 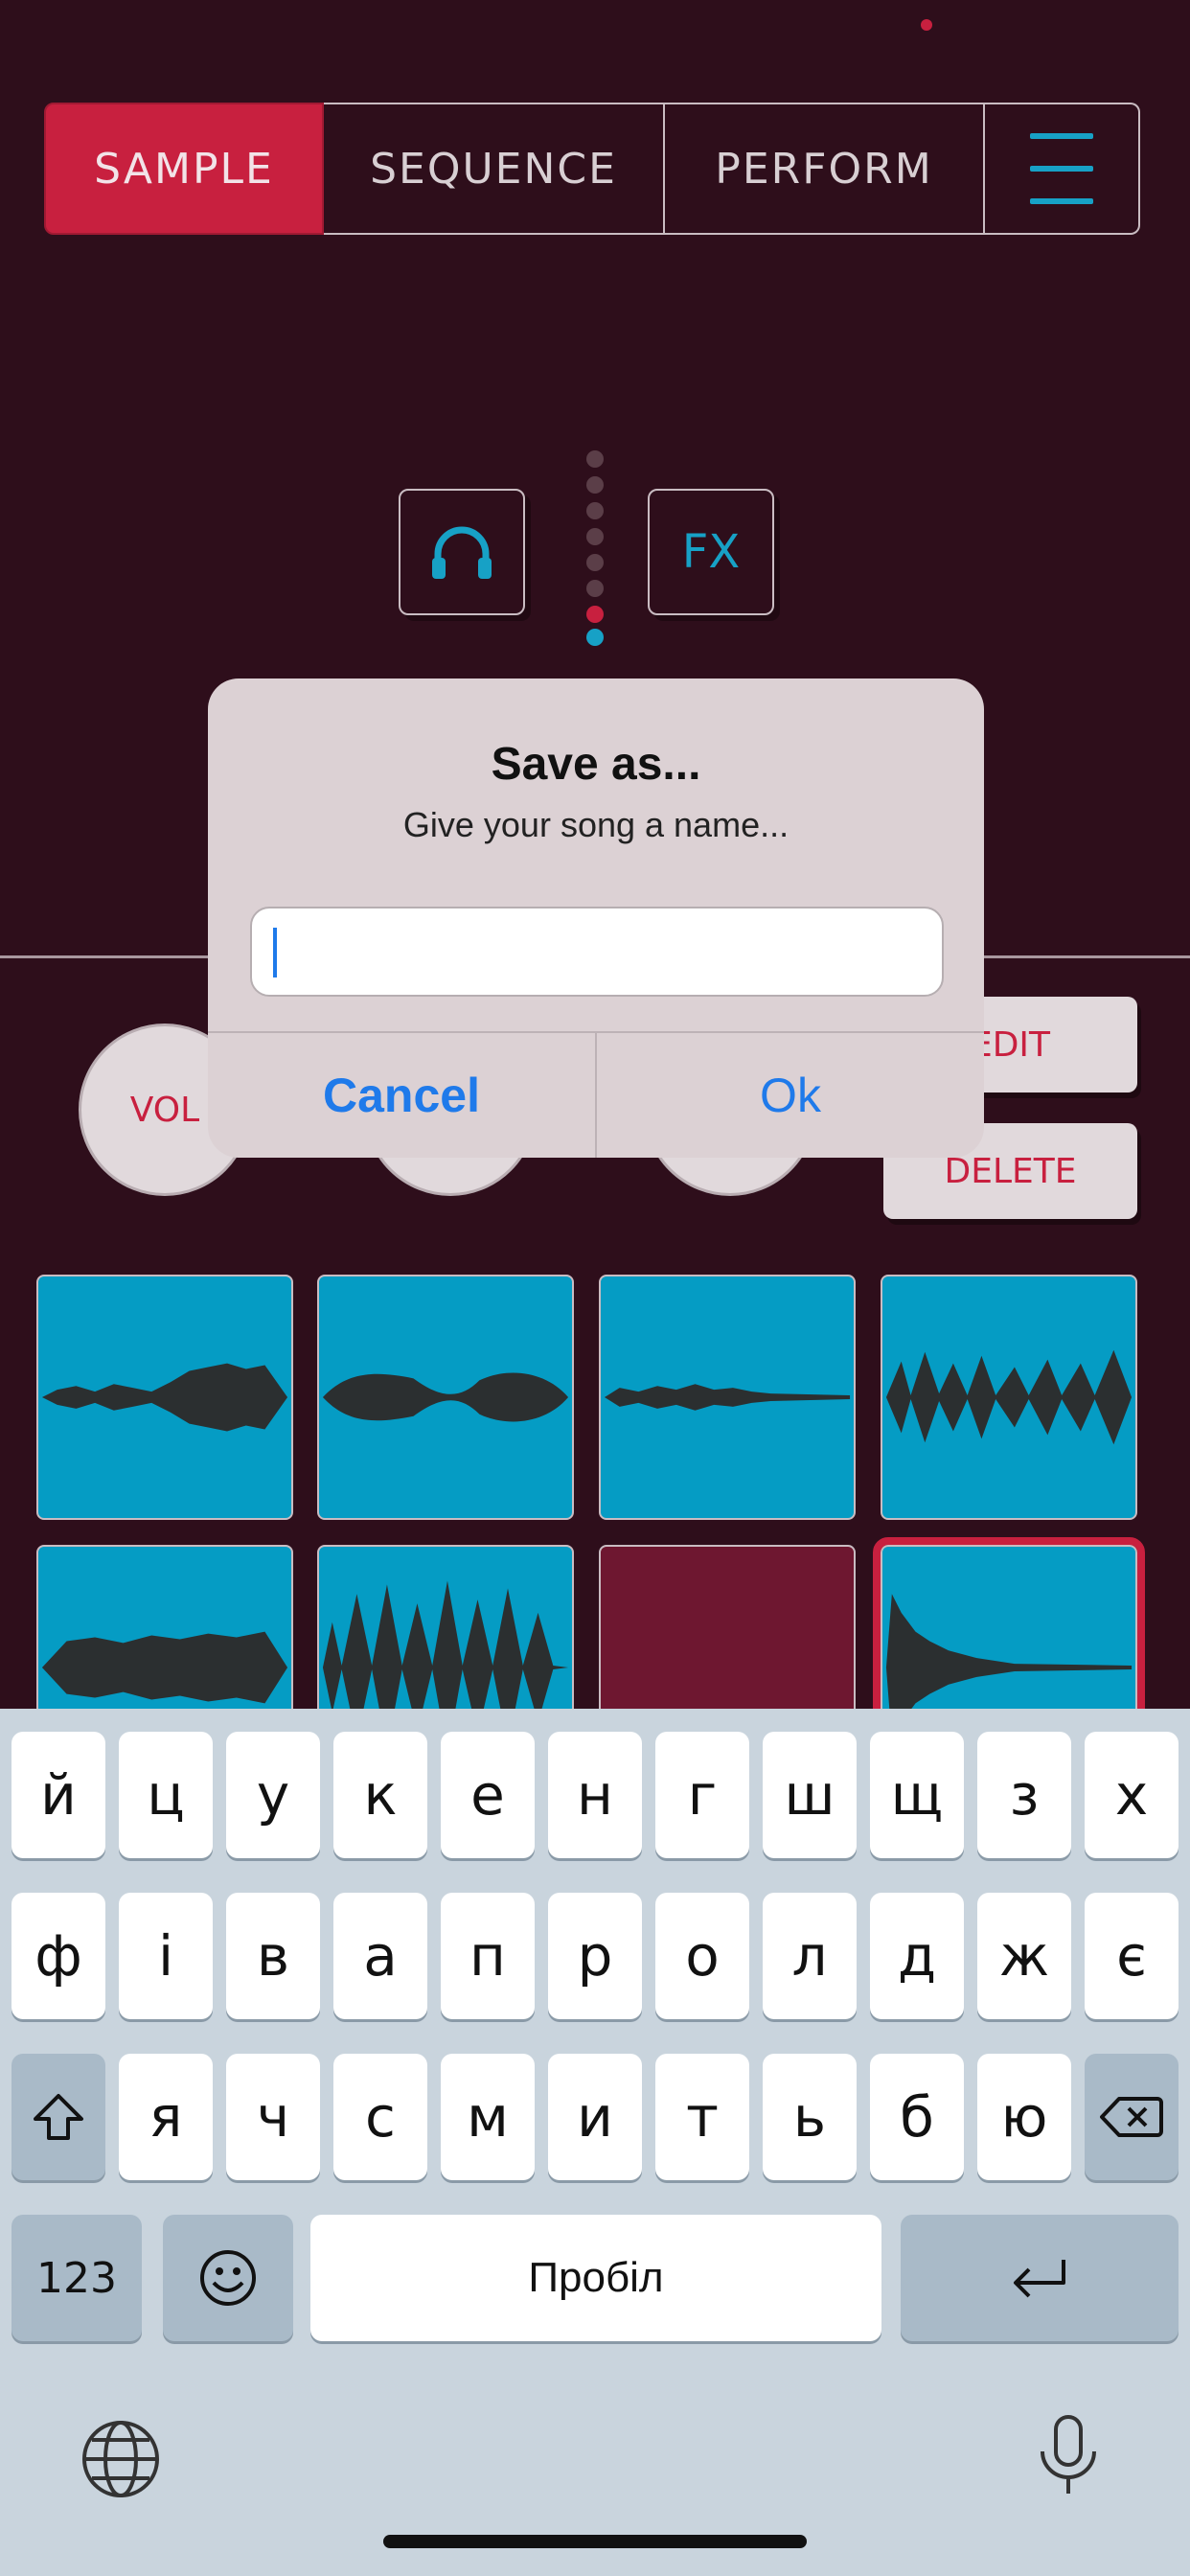 I want to click on tab-perform: PERFORM, so click(x=825, y=169).